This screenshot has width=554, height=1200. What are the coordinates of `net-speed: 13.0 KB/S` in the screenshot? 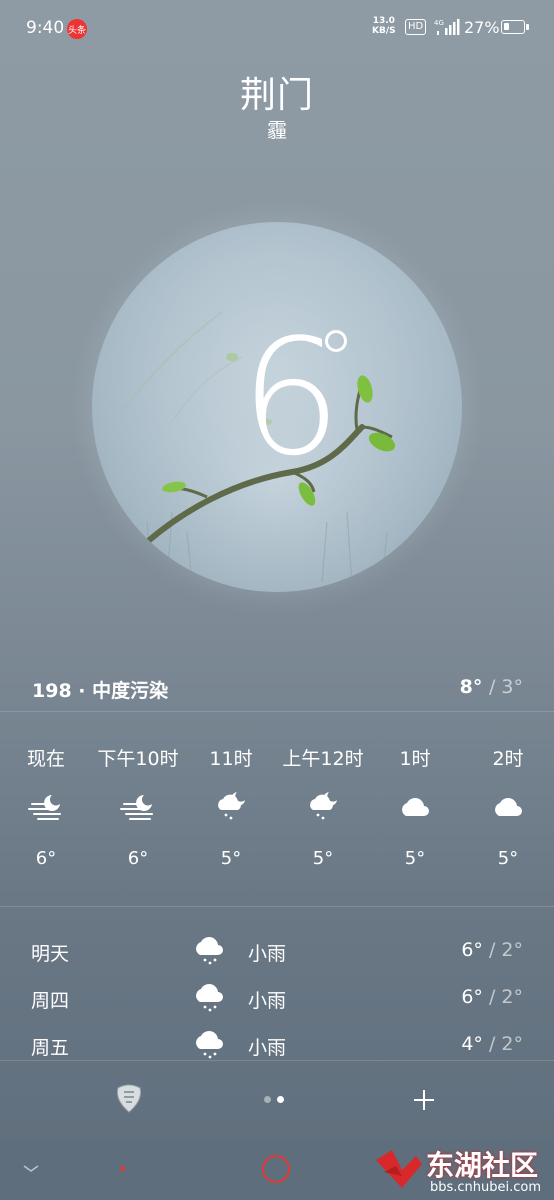 It's located at (384, 26).